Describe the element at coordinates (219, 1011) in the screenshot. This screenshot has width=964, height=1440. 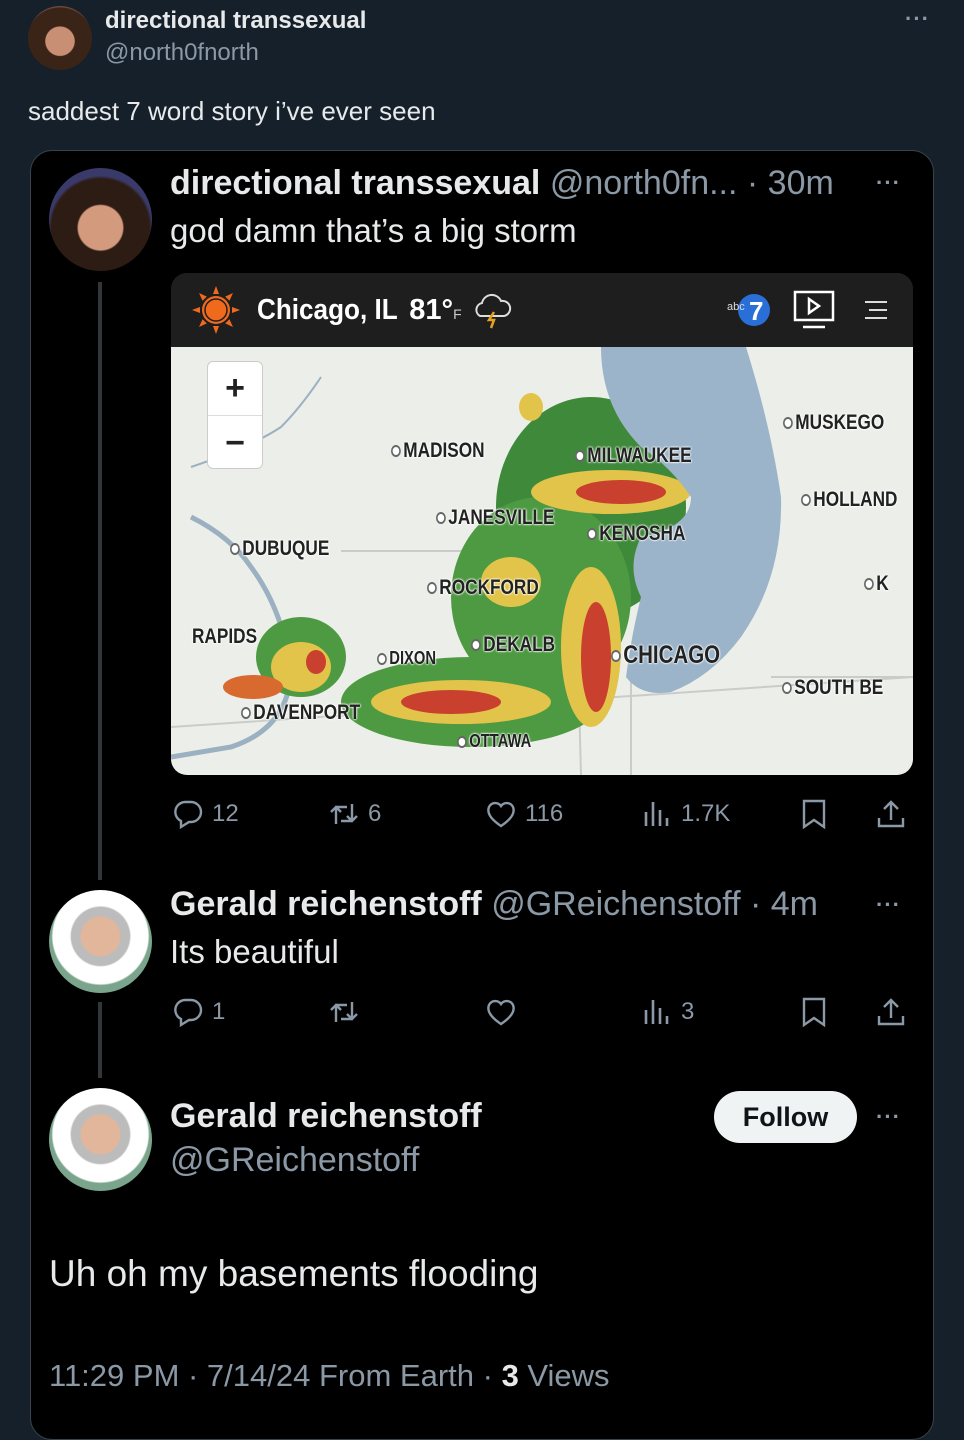
I see `reply-count: 1` at that location.